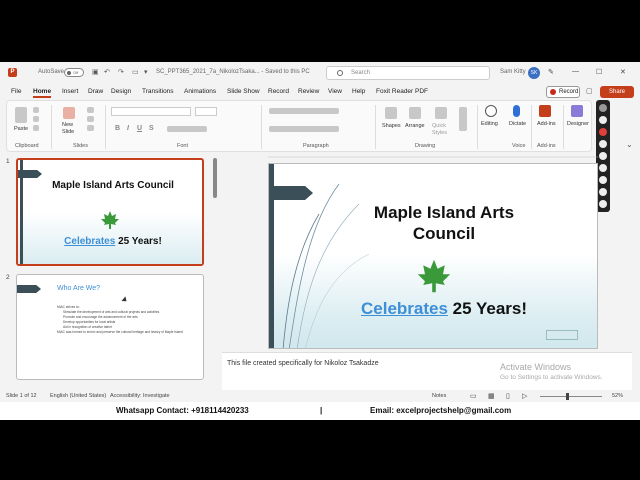 The width and height of the screenshot is (640, 480). What do you see at coordinates (107, 72) in the screenshot?
I see `undo-icon: ↶` at bounding box center [107, 72].